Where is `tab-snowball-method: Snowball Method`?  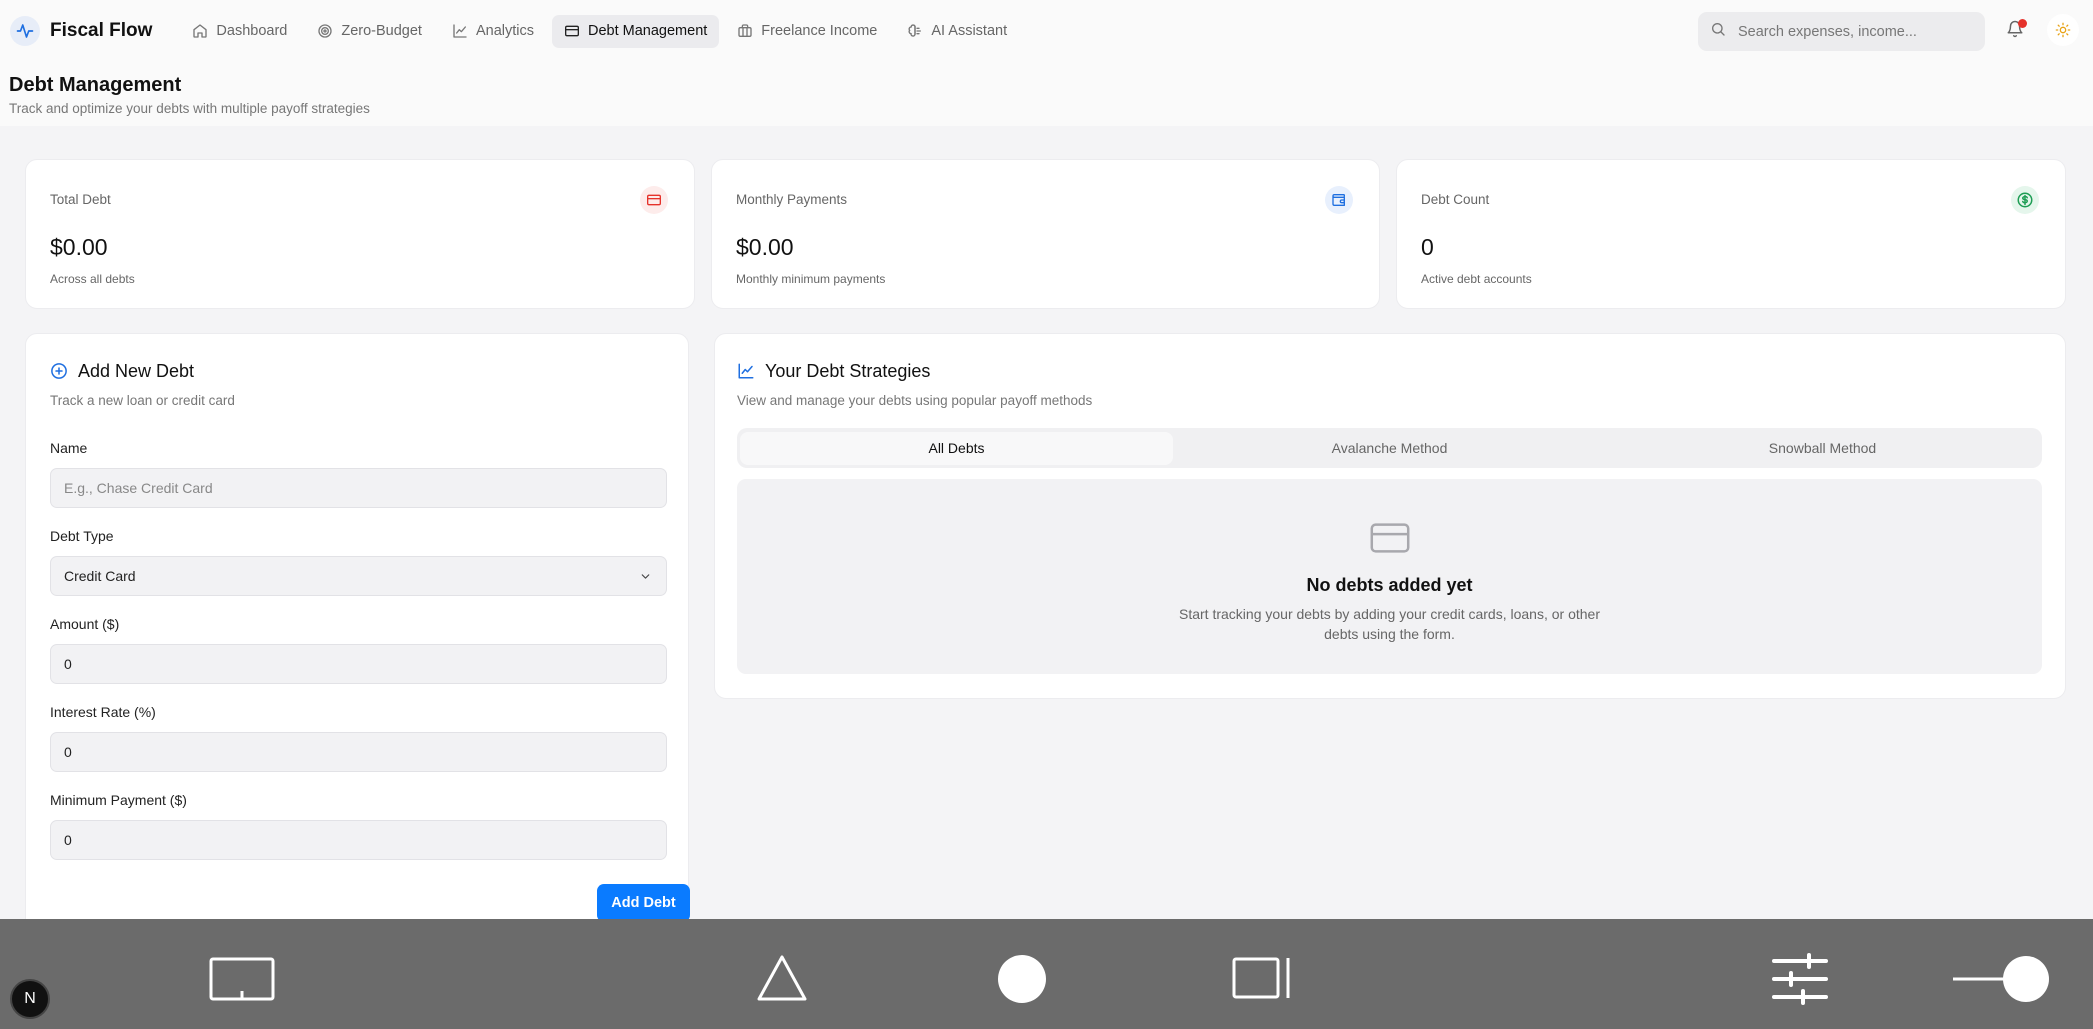
tab-snowball-method: Snowball Method is located at coordinates (1822, 448).